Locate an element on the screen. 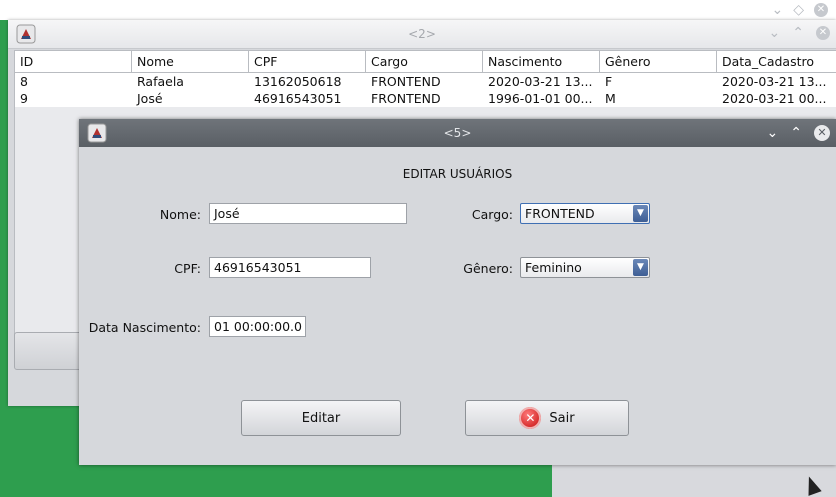  table-cell: F is located at coordinates (609, 81).